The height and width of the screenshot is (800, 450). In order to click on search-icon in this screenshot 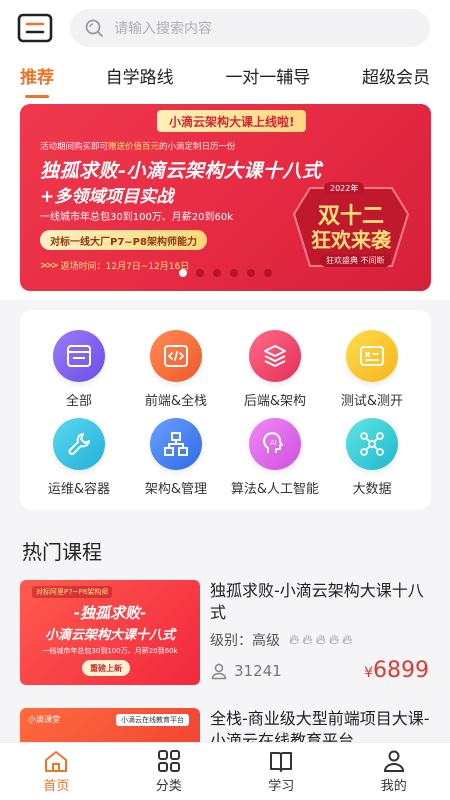, I will do `click(94, 28)`.